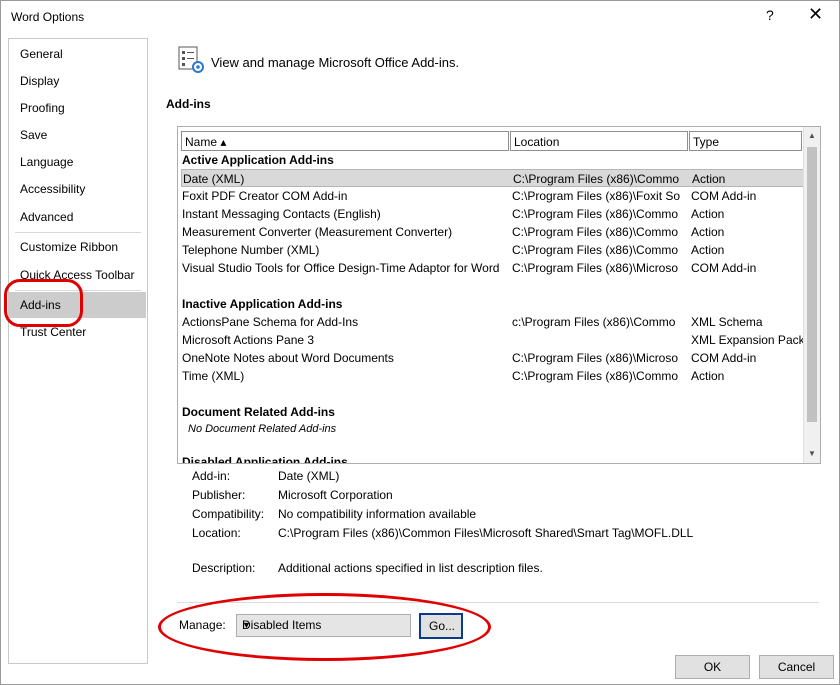  What do you see at coordinates (262, 304) in the screenshot?
I see `group-header-inactive: Inactive Application Add-ins` at bounding box center [262, 304].